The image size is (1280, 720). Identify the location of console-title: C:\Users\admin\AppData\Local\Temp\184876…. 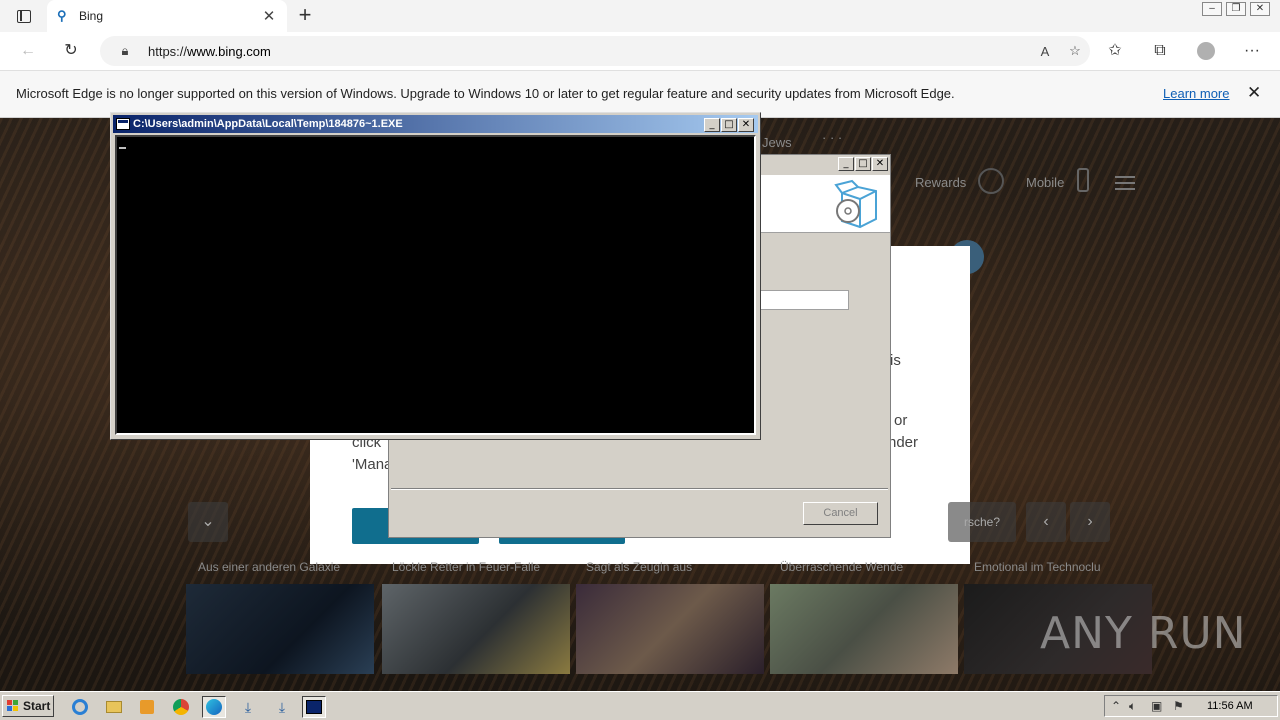
(268, 124).